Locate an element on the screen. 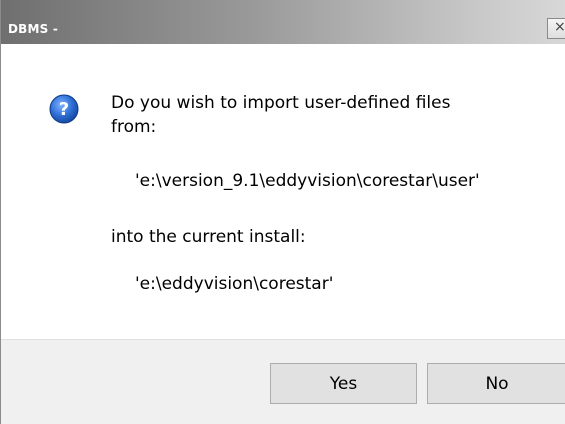 Image resolution: width=565 pixels, height=424 pixels. close-button: × is located at coordinates (556, 28).